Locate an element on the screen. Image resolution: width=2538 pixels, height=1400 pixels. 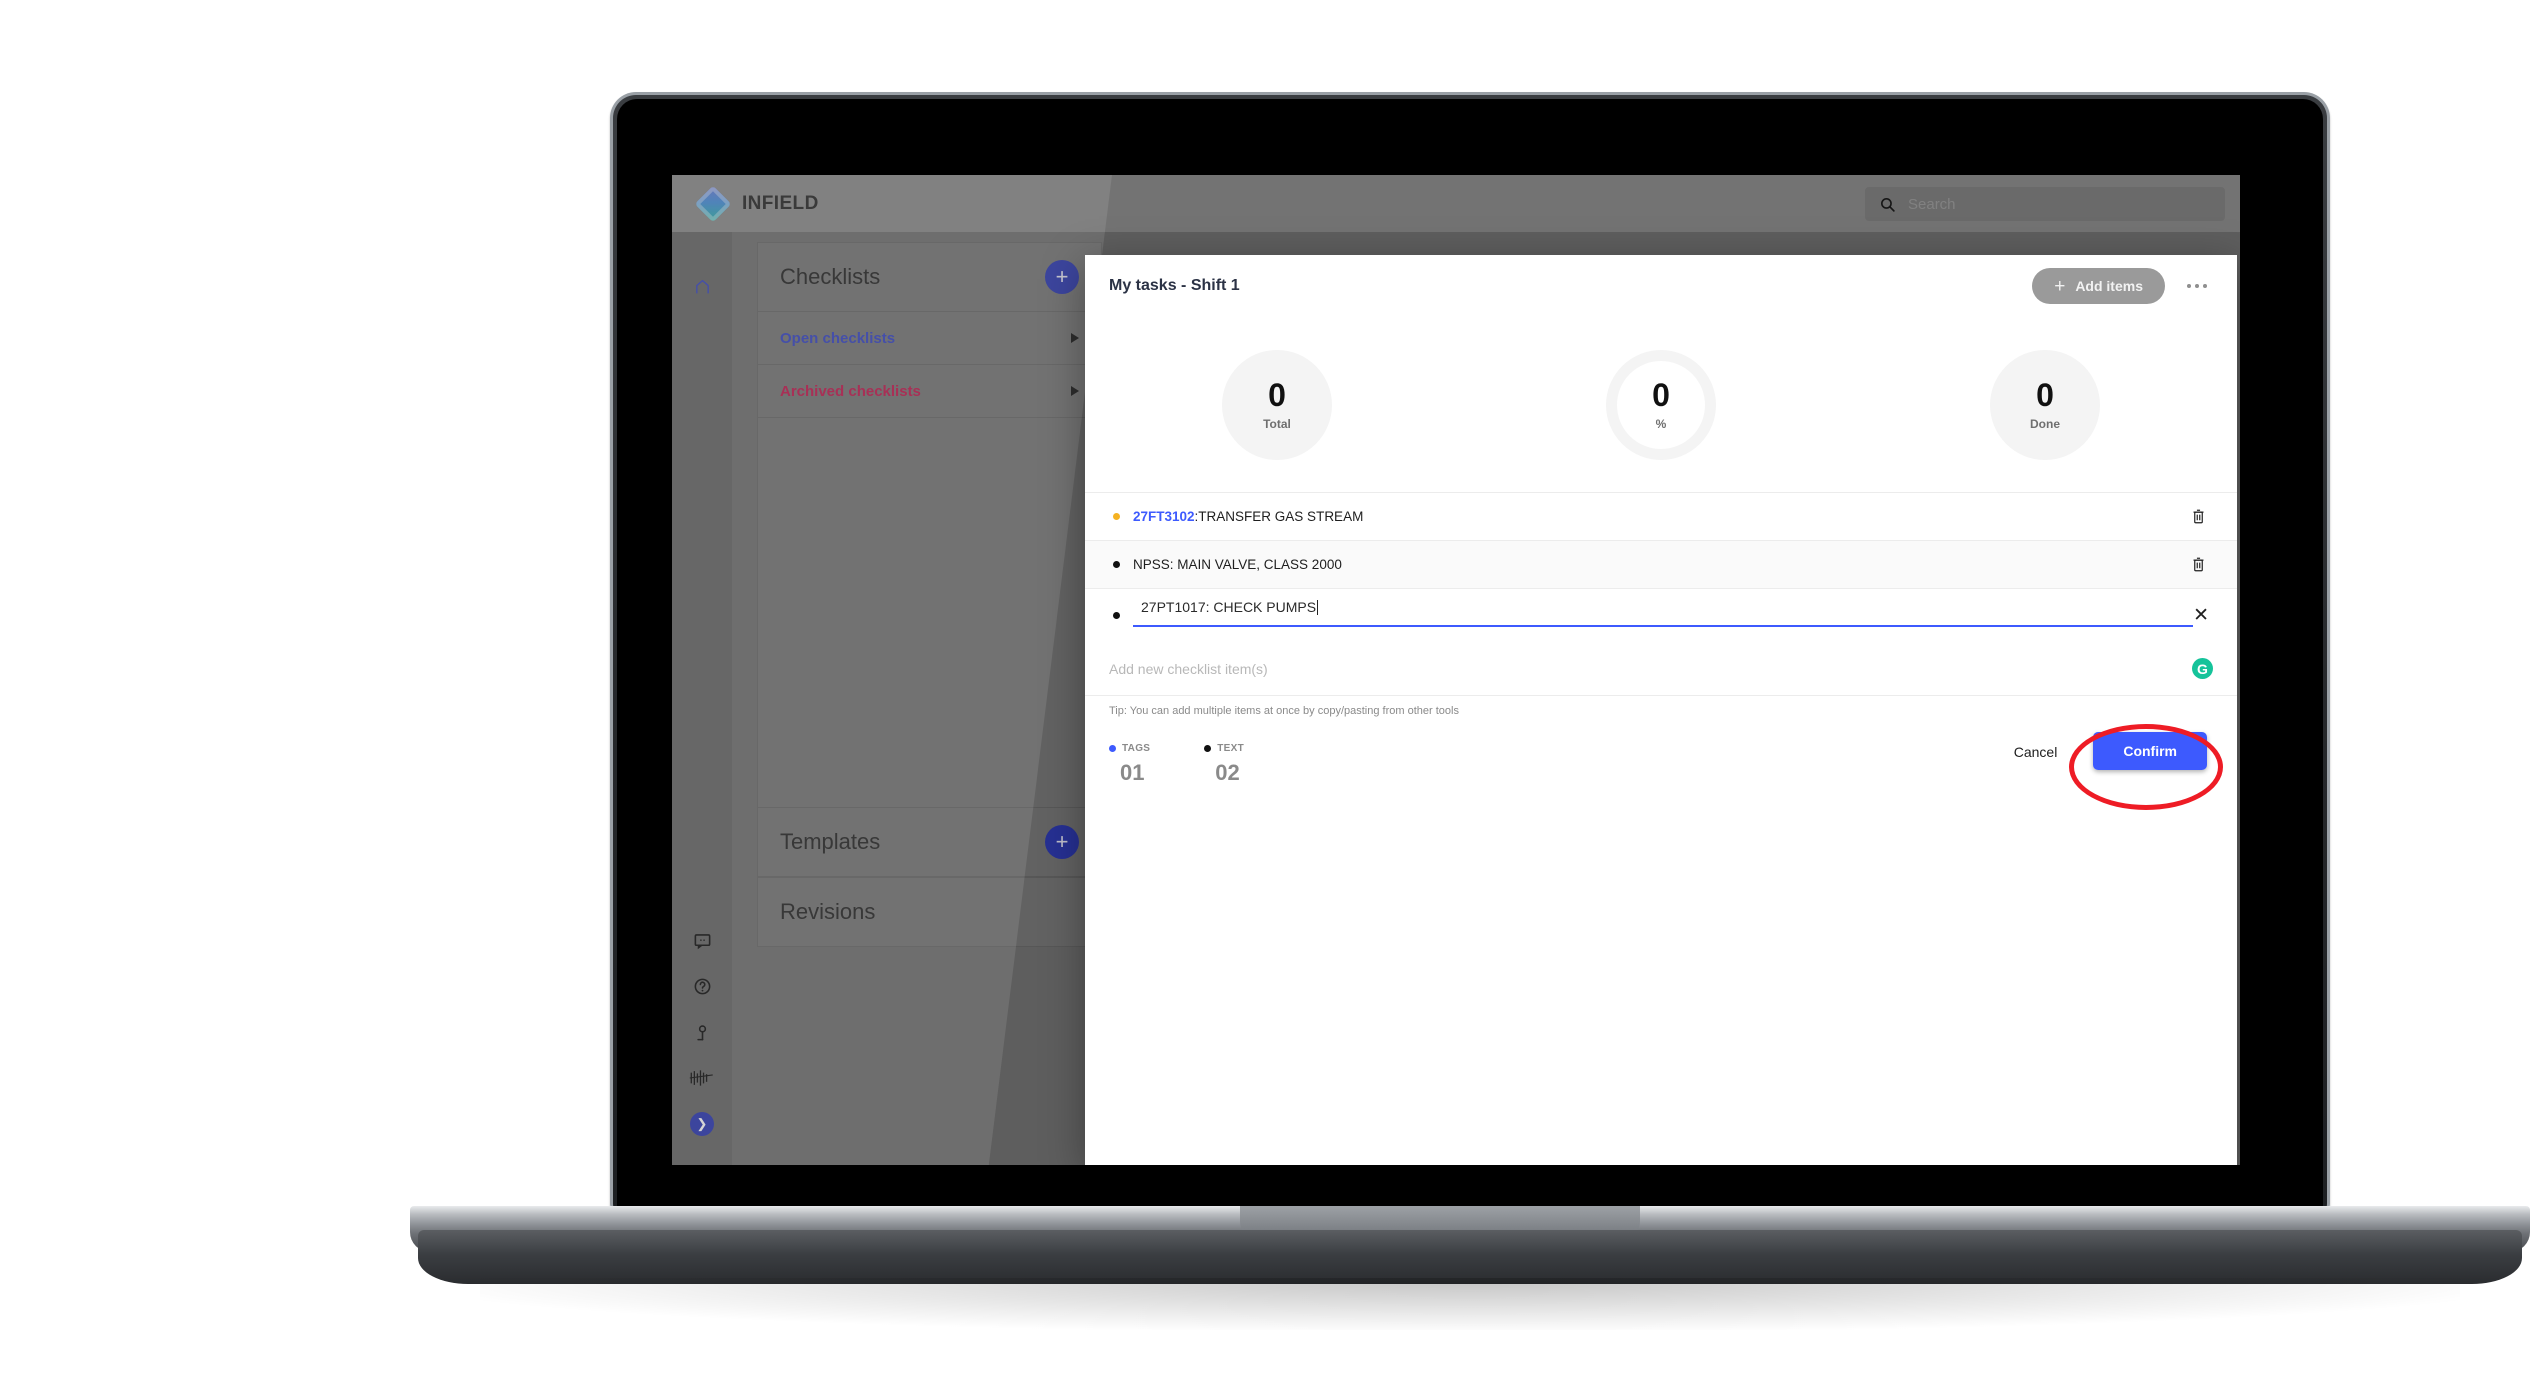
counter-text: TEXT 02 is located at coordinates (1224, 764).